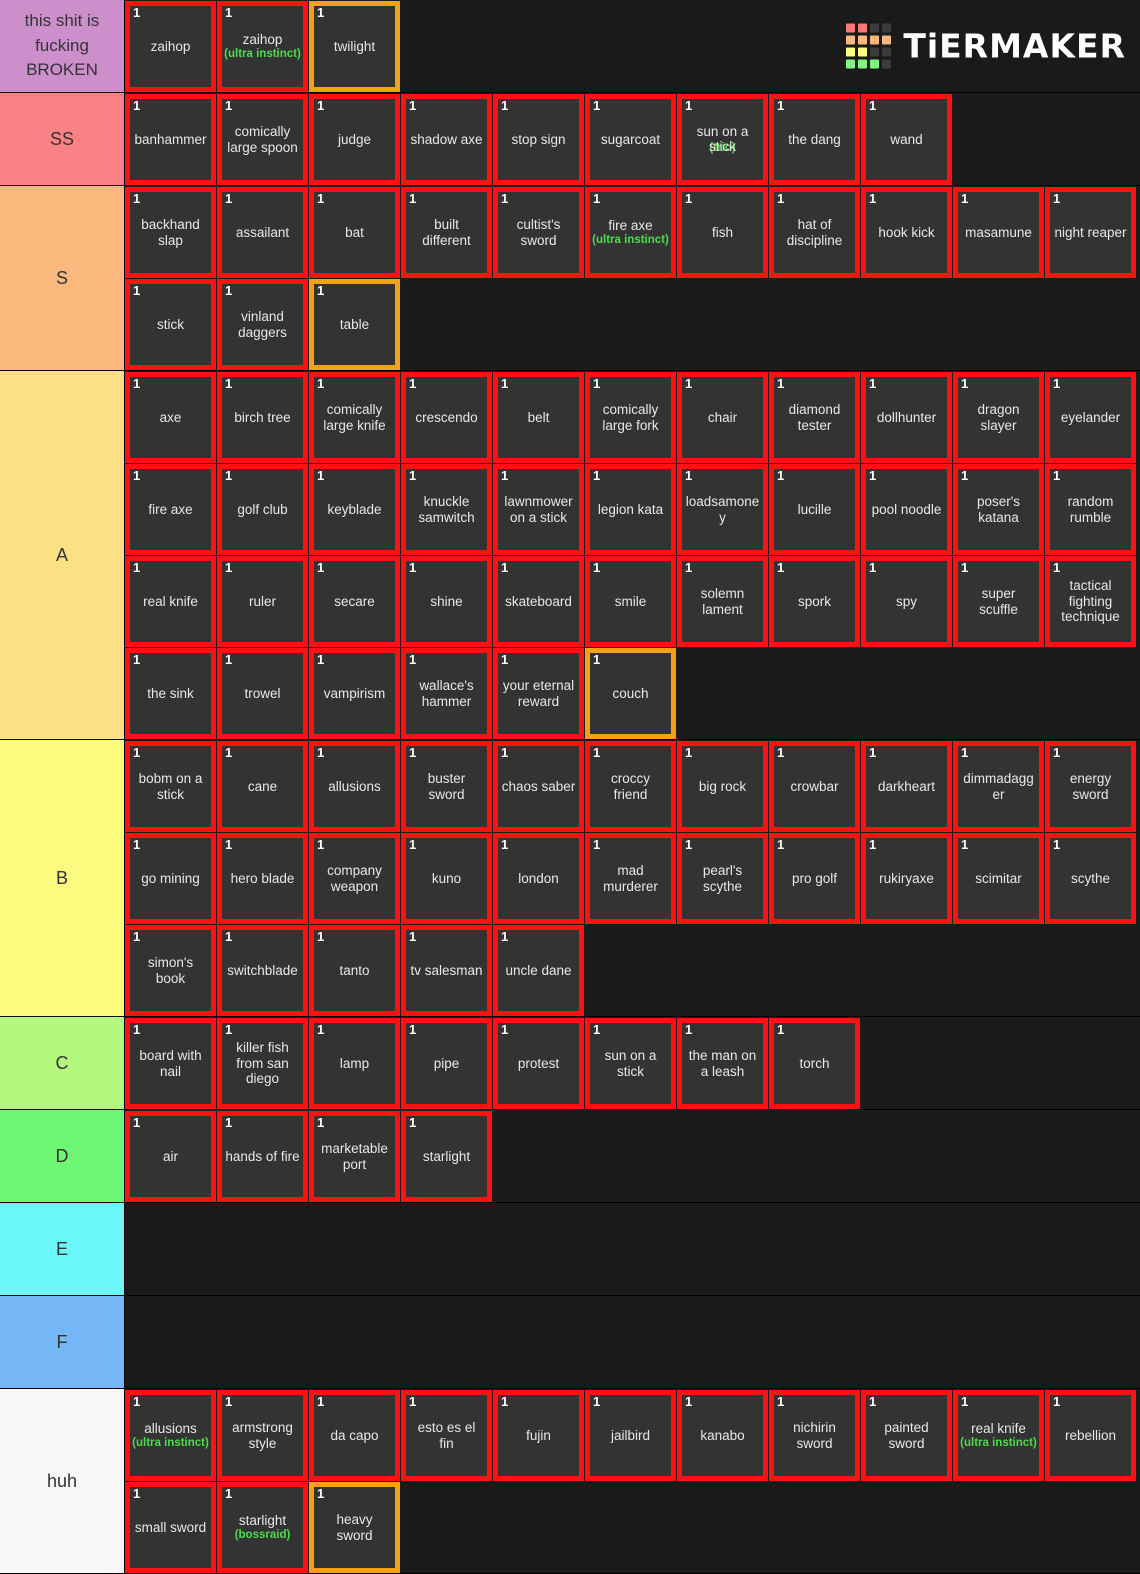  Describe the element at coordinates (170, 1156) in the screenshot. I see `tier-item: 1 air` at that location.